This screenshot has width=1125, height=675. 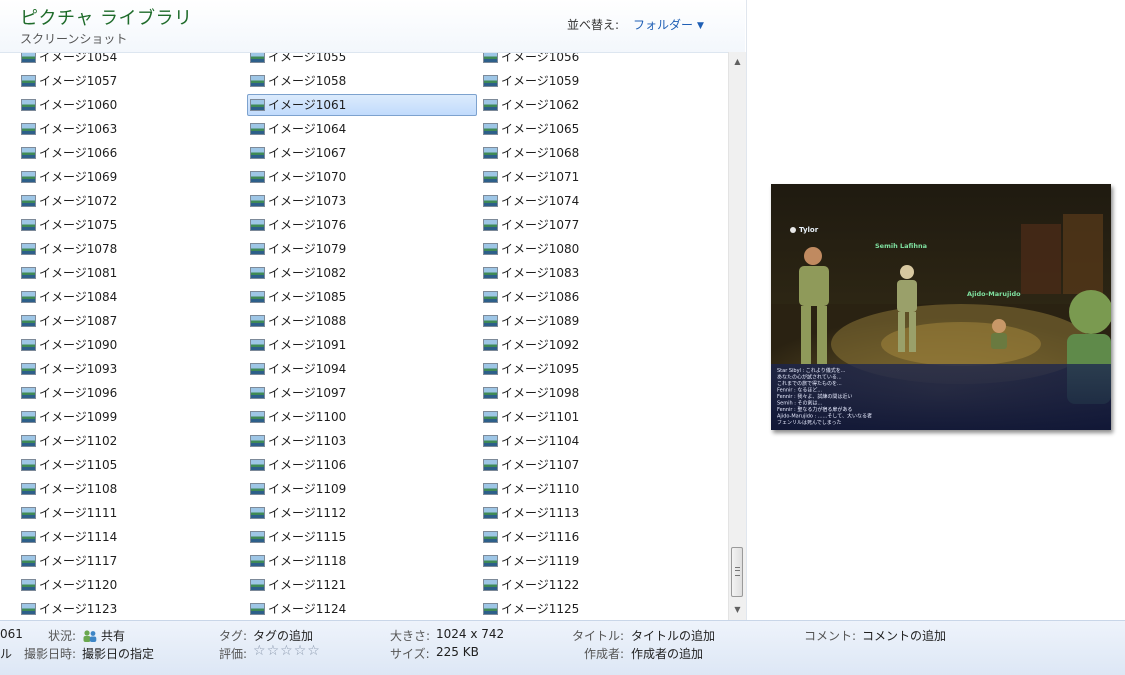 I want to click on file-item: イメージ1095, so click(x=595, y=369).